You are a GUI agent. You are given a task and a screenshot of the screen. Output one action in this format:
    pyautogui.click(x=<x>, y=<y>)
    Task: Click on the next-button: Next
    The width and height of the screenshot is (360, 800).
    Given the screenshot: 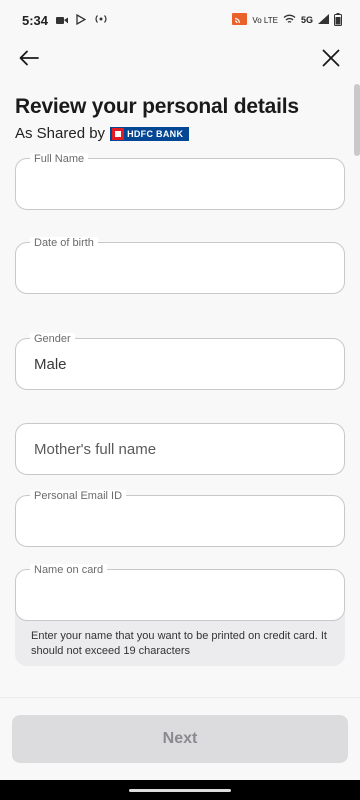 What is the action you would take?
    pyautogui.click(x=180, y=739)
    